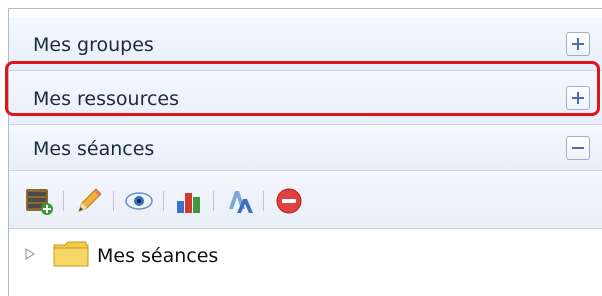 The width and height of the screenshot is (602, 296). What do you see at coordinates (139, 201) in the screenshot?
I see `view-eye-icon` at bounding box center [139, 201].